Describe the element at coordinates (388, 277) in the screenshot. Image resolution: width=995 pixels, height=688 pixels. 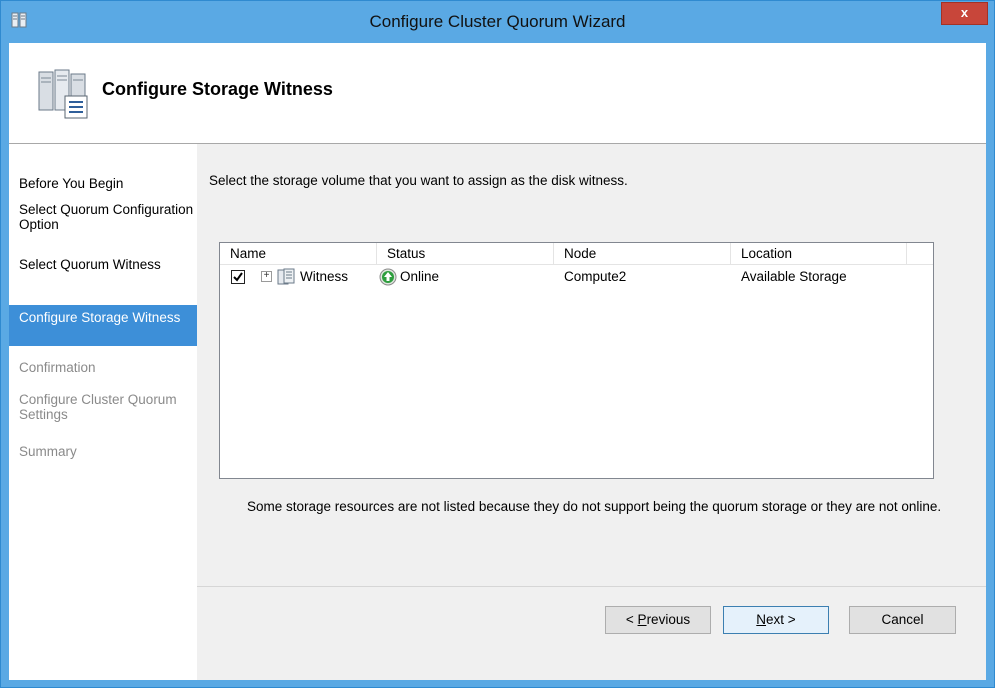
I see `online-status-icon` at that location.